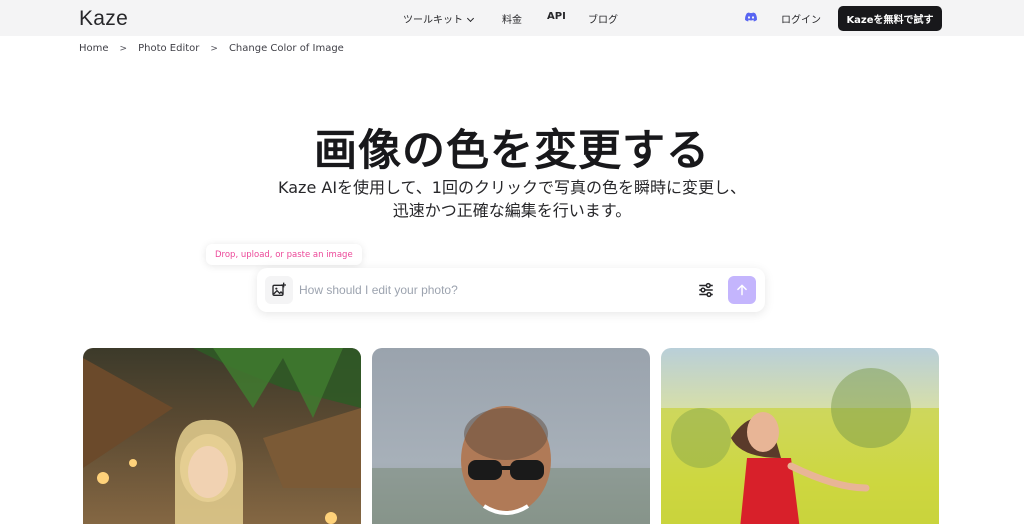  What do you see at coordinates (94, 48) in the screenshot?
I see `breadcrumb-home: Home` at bounding box center [94, 48].